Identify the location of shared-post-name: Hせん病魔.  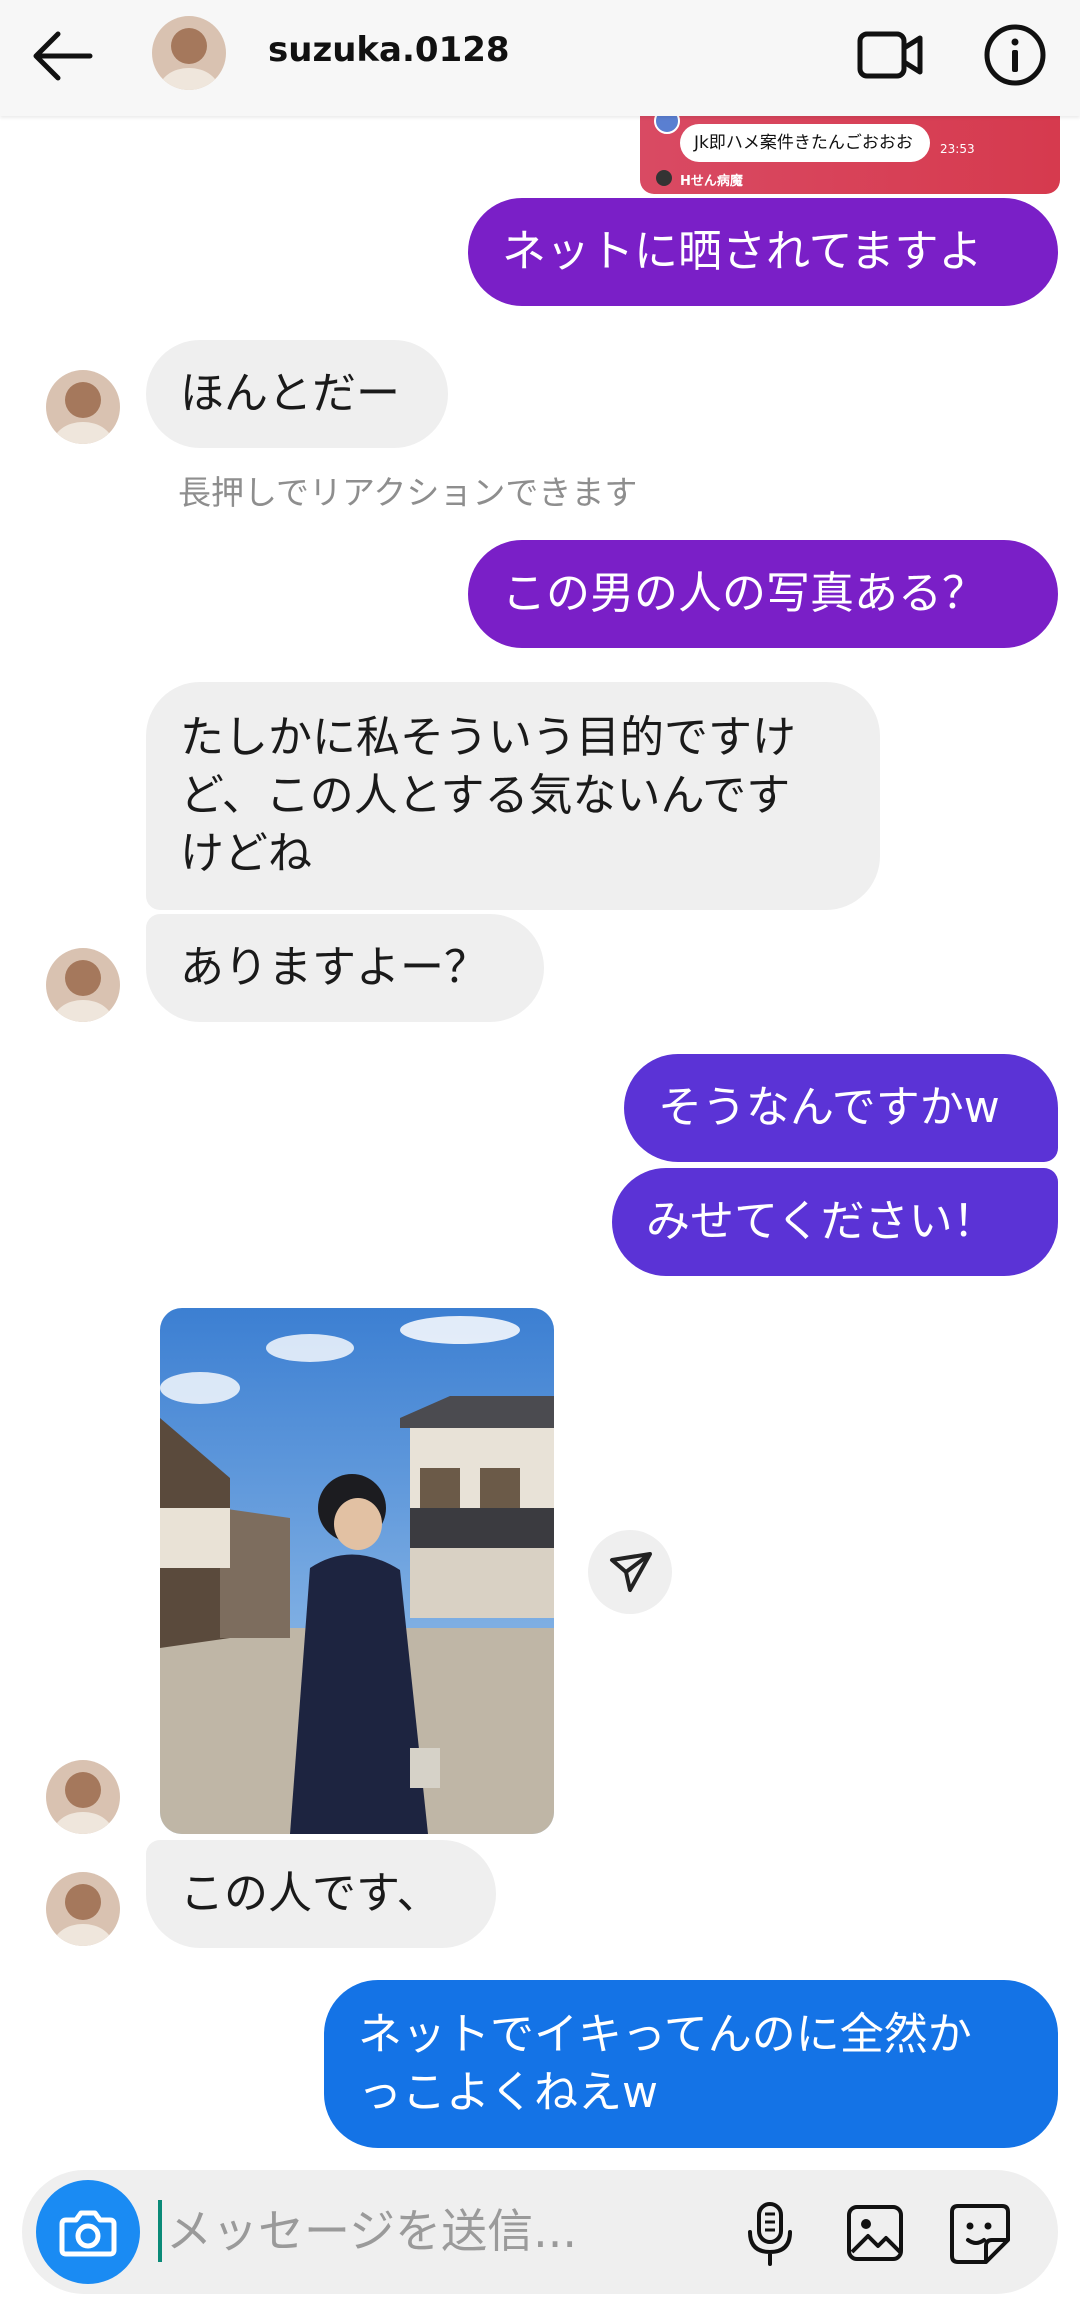
(711, 181).